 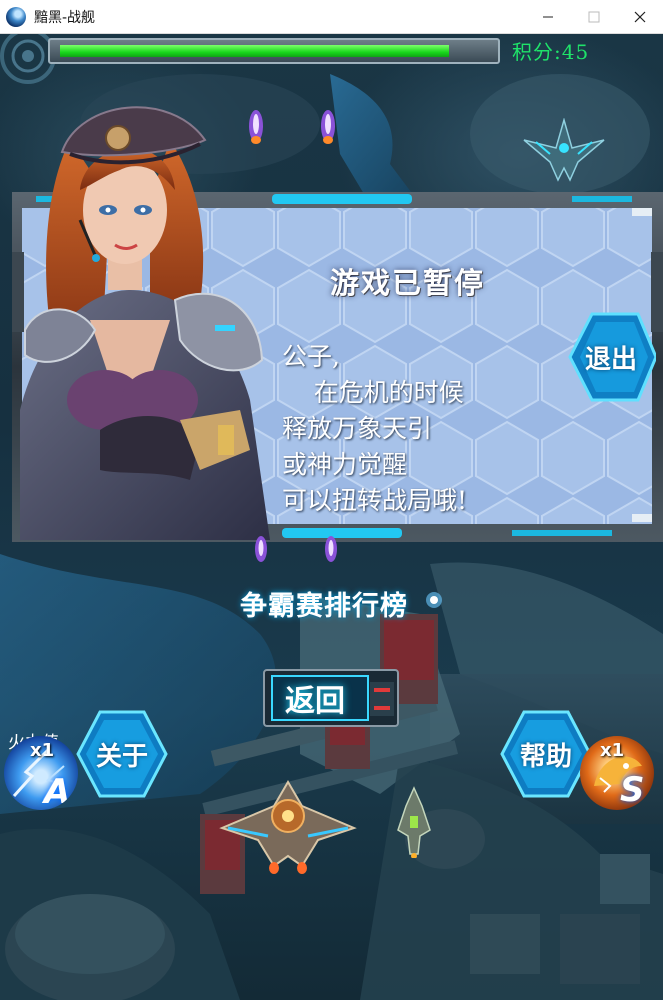 I want to click on app-icon, so click(x=16, y=16).